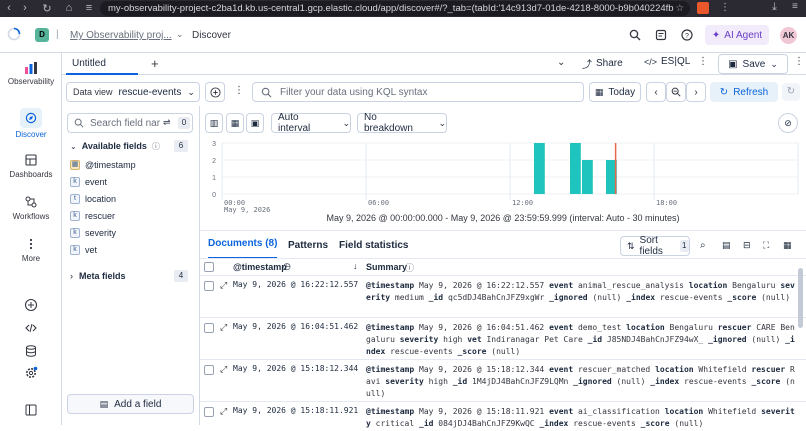 Image resolution: width=806 pixels, height=431 pixels. I want to click on columns-icon: ▦, so click(787, 245).